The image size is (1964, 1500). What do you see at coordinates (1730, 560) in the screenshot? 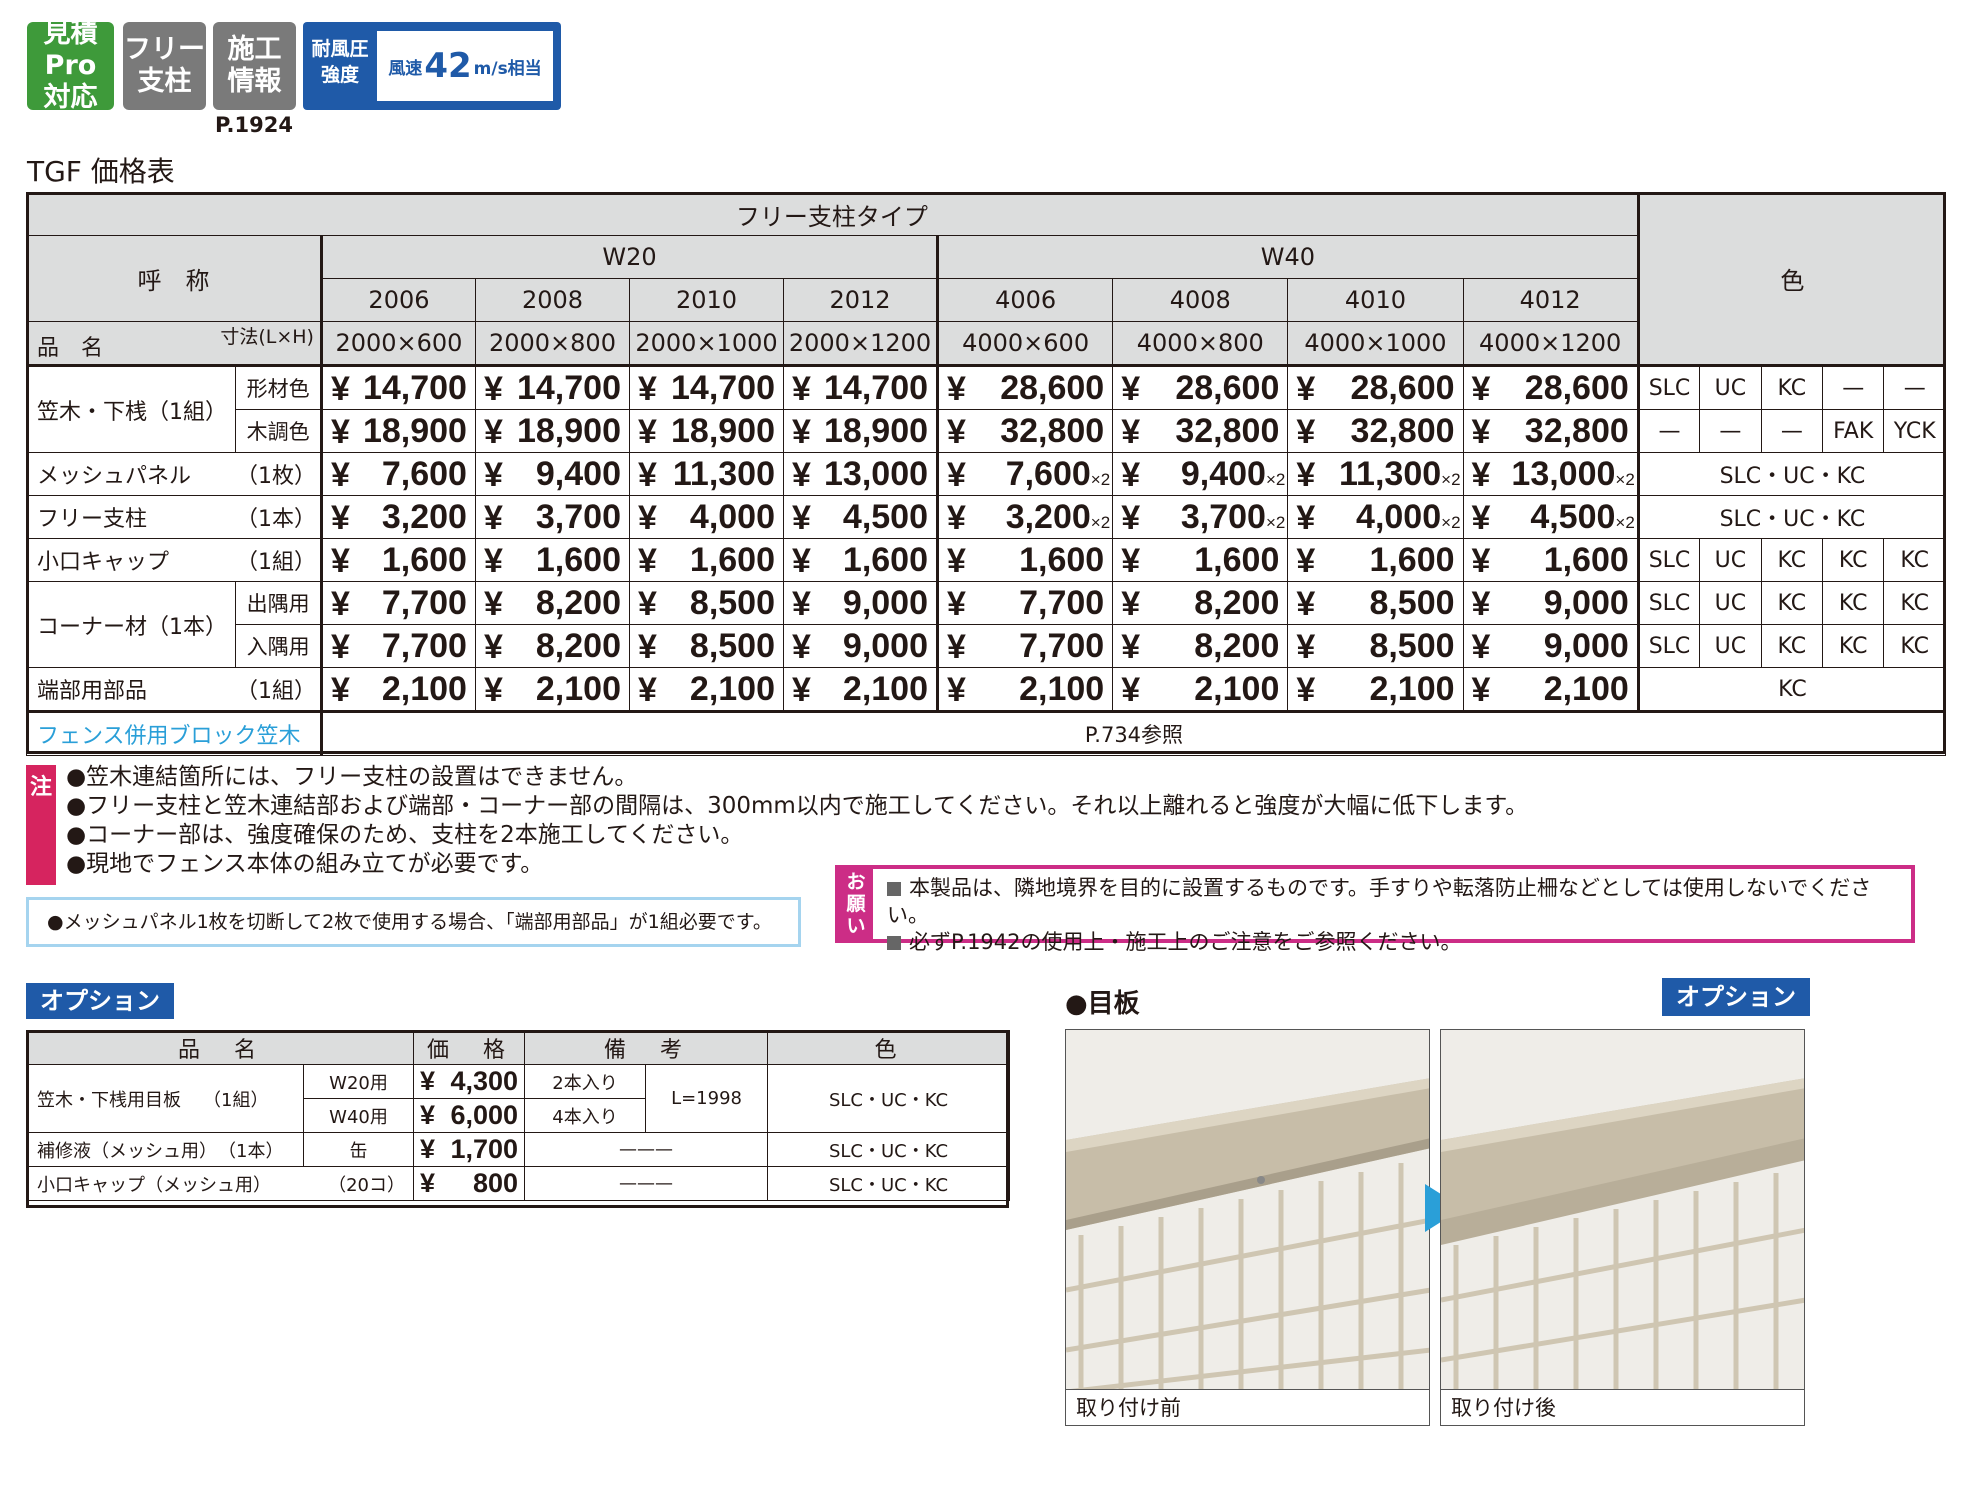
I see `color-cell: UC` at bounding box center [1730, 560].